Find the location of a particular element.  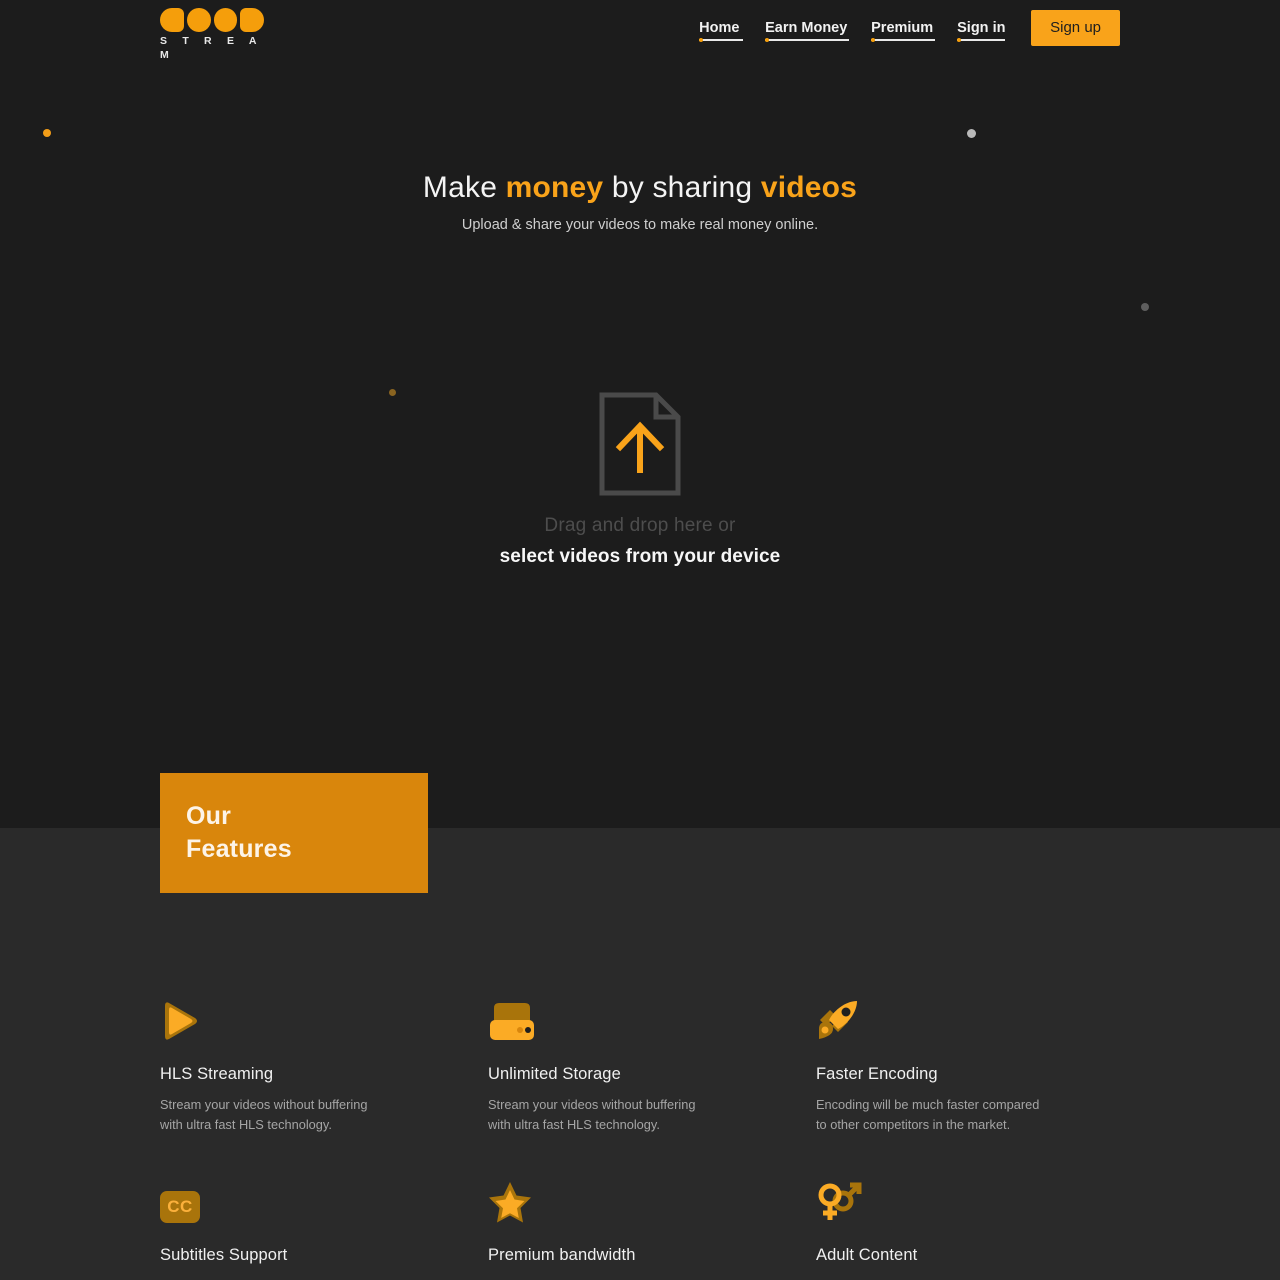

nav-item-label: Premium is located at coordinates (902, 28).